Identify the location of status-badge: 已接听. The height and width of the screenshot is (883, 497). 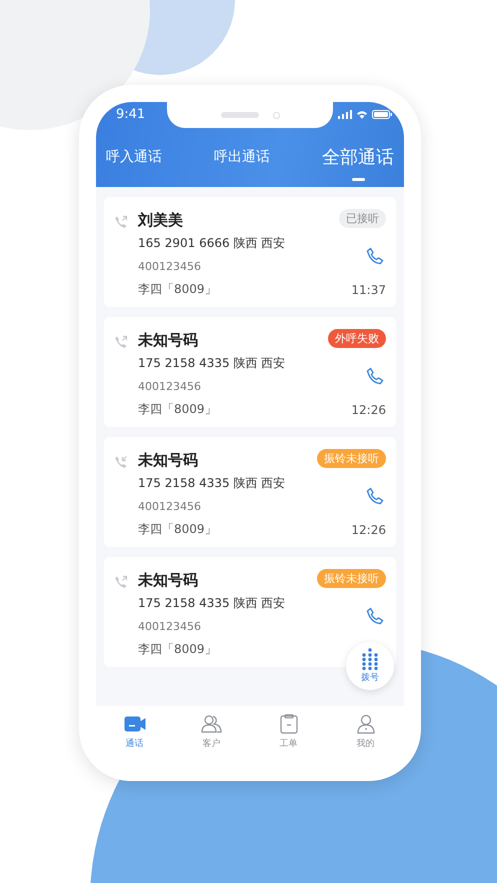
(362, 218).